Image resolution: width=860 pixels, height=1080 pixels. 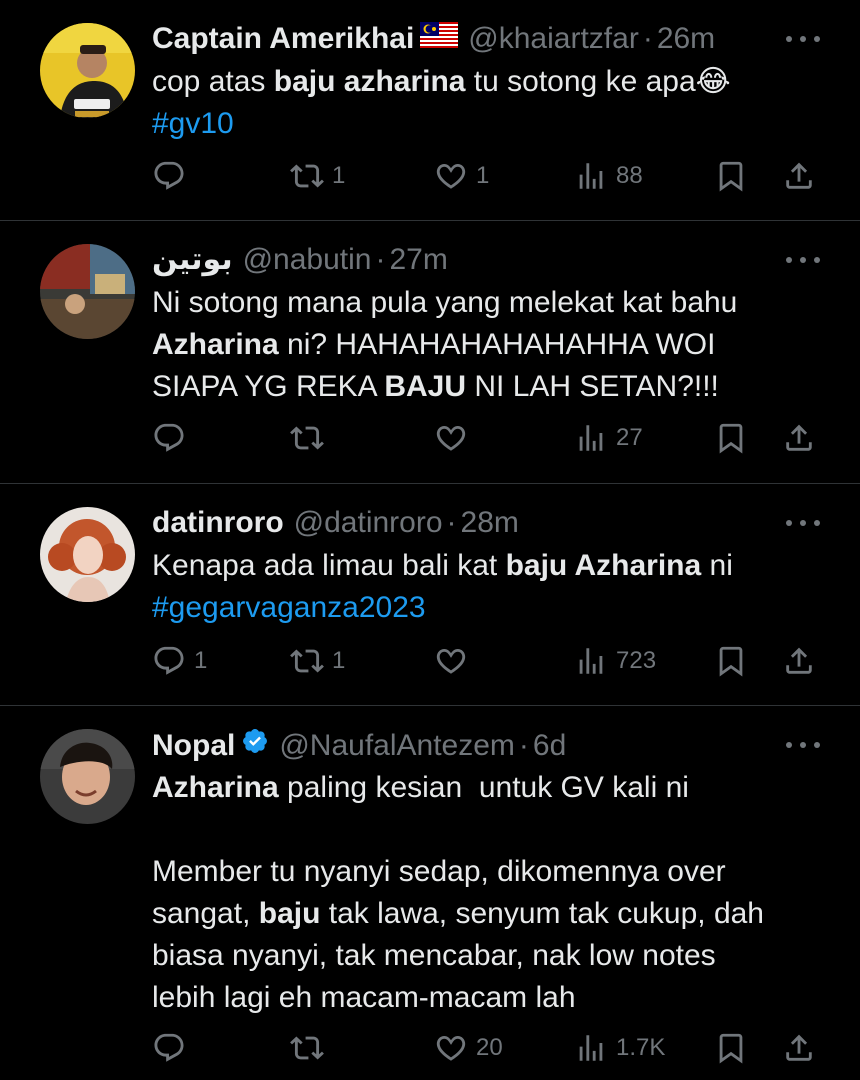 I want to click on timestamp: 26m, so click(x=686, y=39).